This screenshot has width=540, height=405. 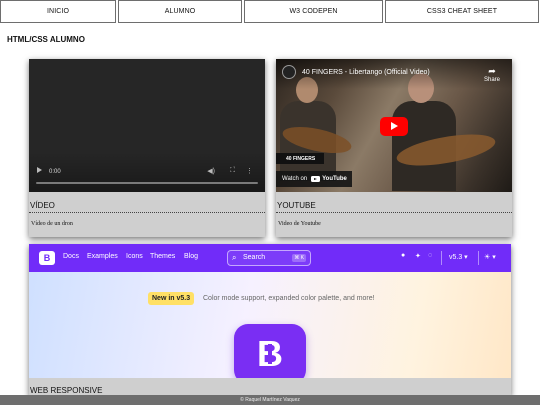 What do you see at coordinates (249, 171) in the screenshot?
I see `more-options-icon: ⋮` at bounding box center [249, 171].